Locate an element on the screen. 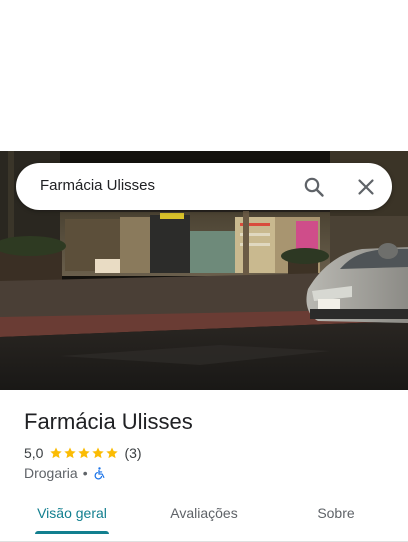 The width and height of the screenshot is (408, 542). place-tabs: Visão geral Avaliações Sobre is located at coordinates (204, 520).